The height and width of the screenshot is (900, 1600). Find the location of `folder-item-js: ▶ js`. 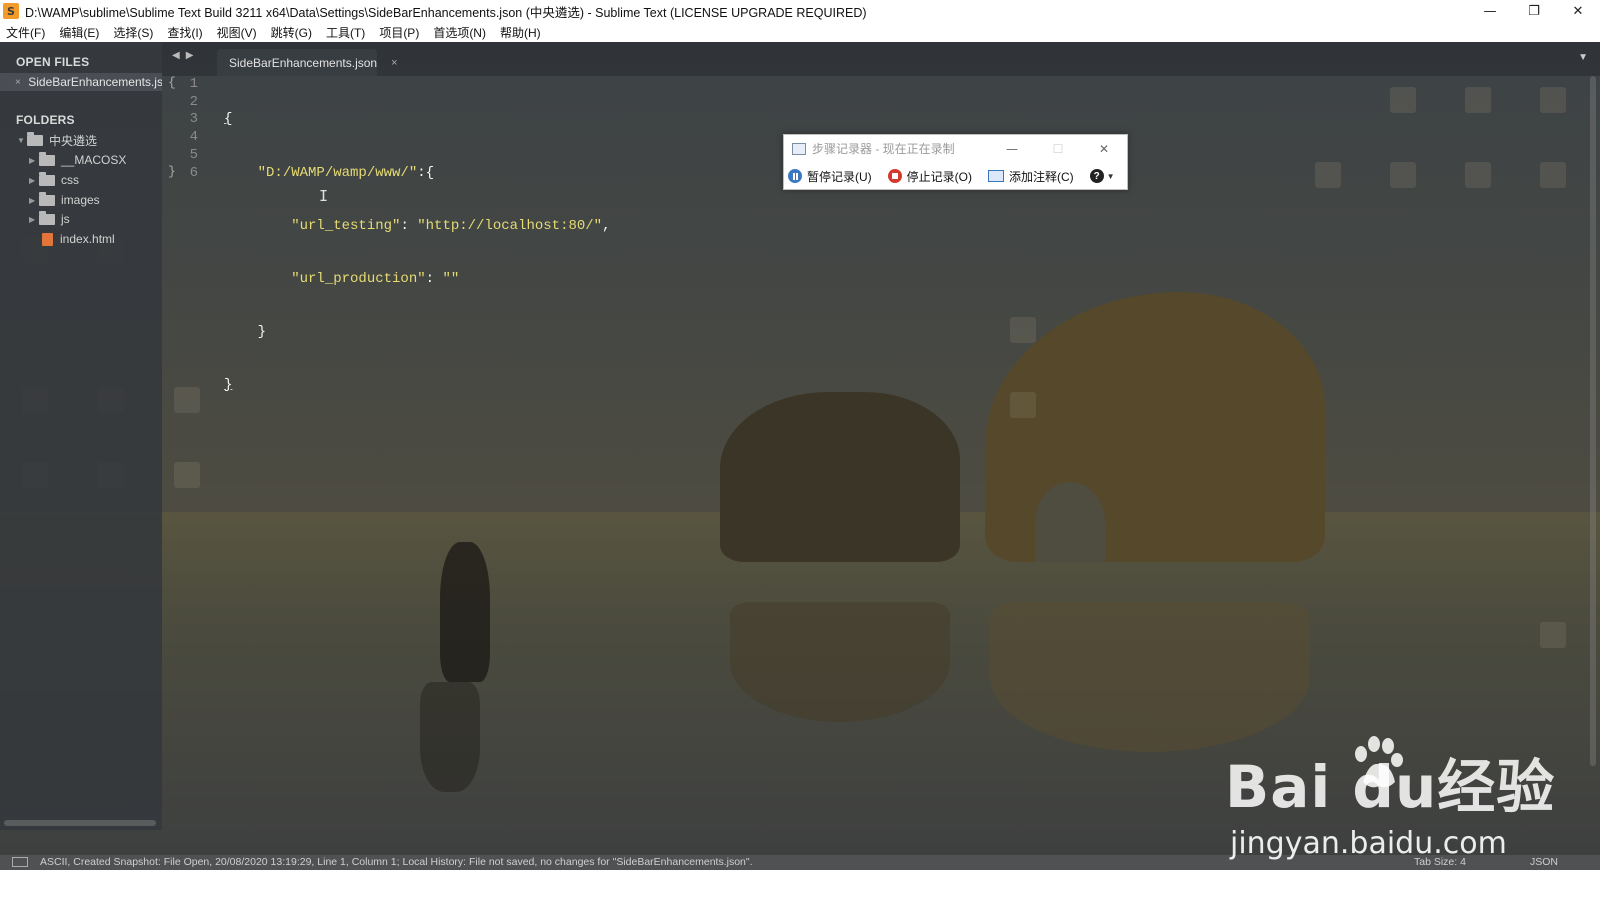

folder-item-js: ▶ js is located at coordinates (49, 219).